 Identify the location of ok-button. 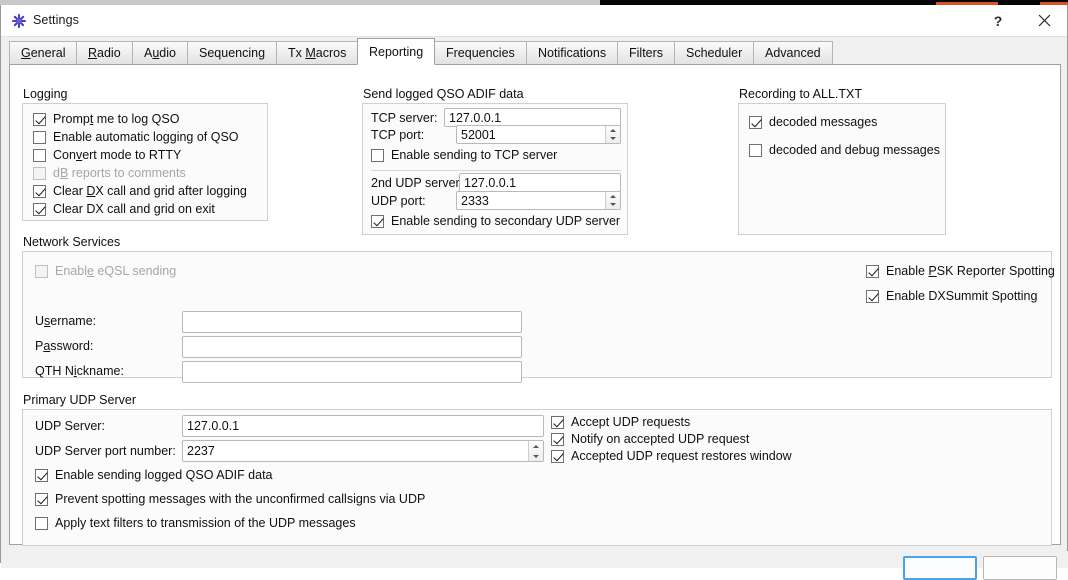
(940, 568).